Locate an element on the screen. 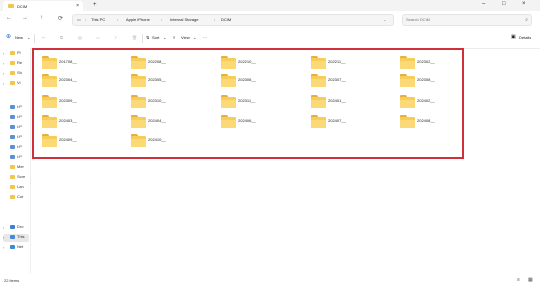 Image resolution: width=540 pixels, height=287 pixels. minimize-button: – is located at coordinates (483, 4).